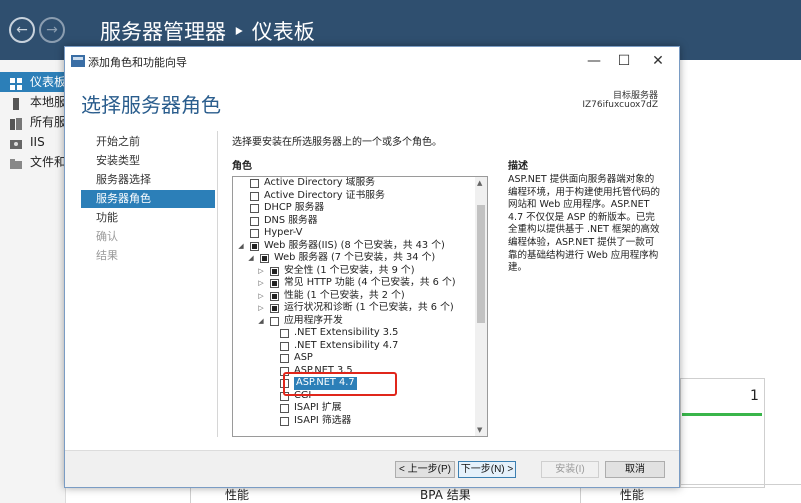 The width and height of the screenshot is (801, 503). Describe the element at coordinates (632, 495) in the screenshot. I see `bottom-label-performance-2: 性能` at that location.